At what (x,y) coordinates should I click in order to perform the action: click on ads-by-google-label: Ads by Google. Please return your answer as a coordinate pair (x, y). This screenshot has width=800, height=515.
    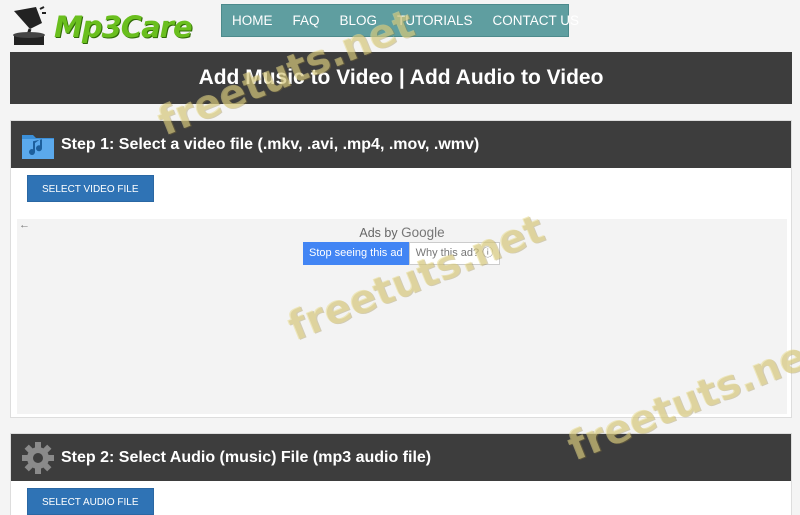
    Looking at the image, I should click on (402, 232).